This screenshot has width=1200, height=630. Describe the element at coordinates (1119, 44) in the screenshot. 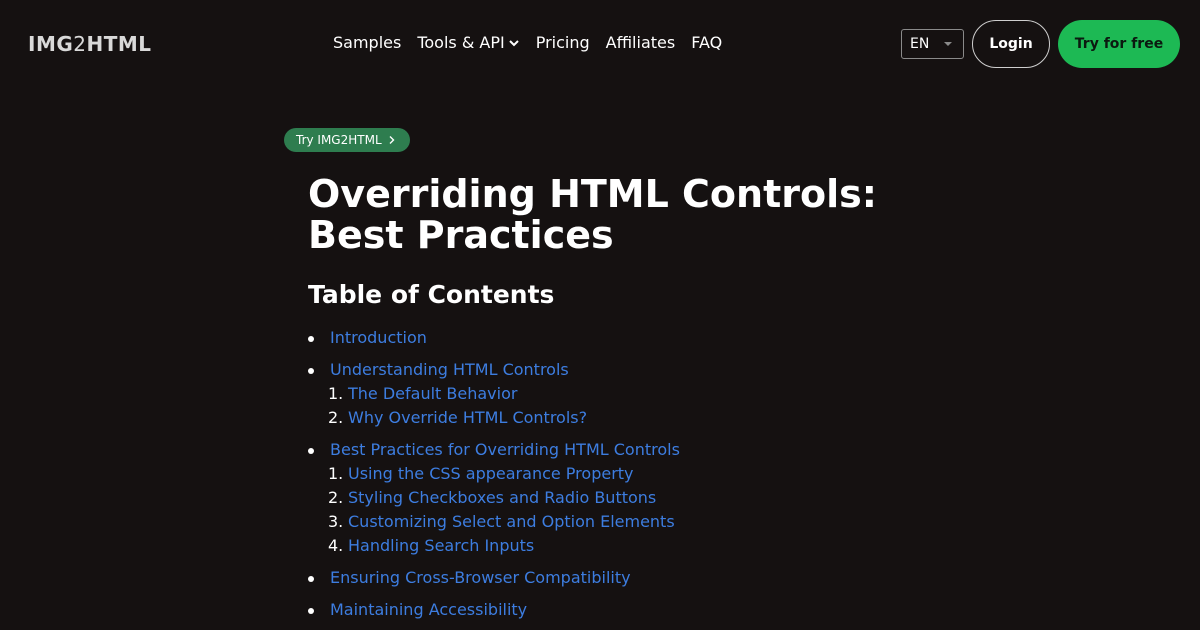

I see `try-for-free-button: Try for free` at that location.